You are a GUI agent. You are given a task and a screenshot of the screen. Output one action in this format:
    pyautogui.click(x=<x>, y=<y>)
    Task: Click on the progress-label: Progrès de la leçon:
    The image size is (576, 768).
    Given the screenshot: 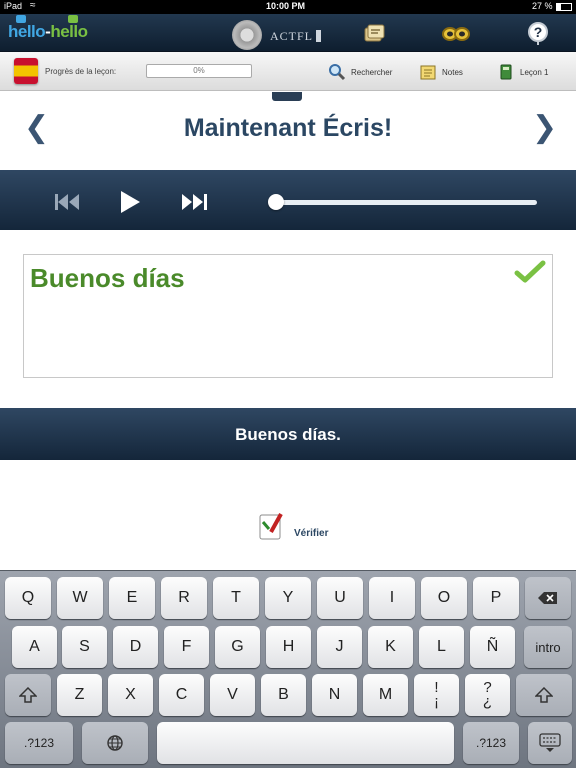 What is the action you would take?
    pyautogui.click(x=81, y=71)
    